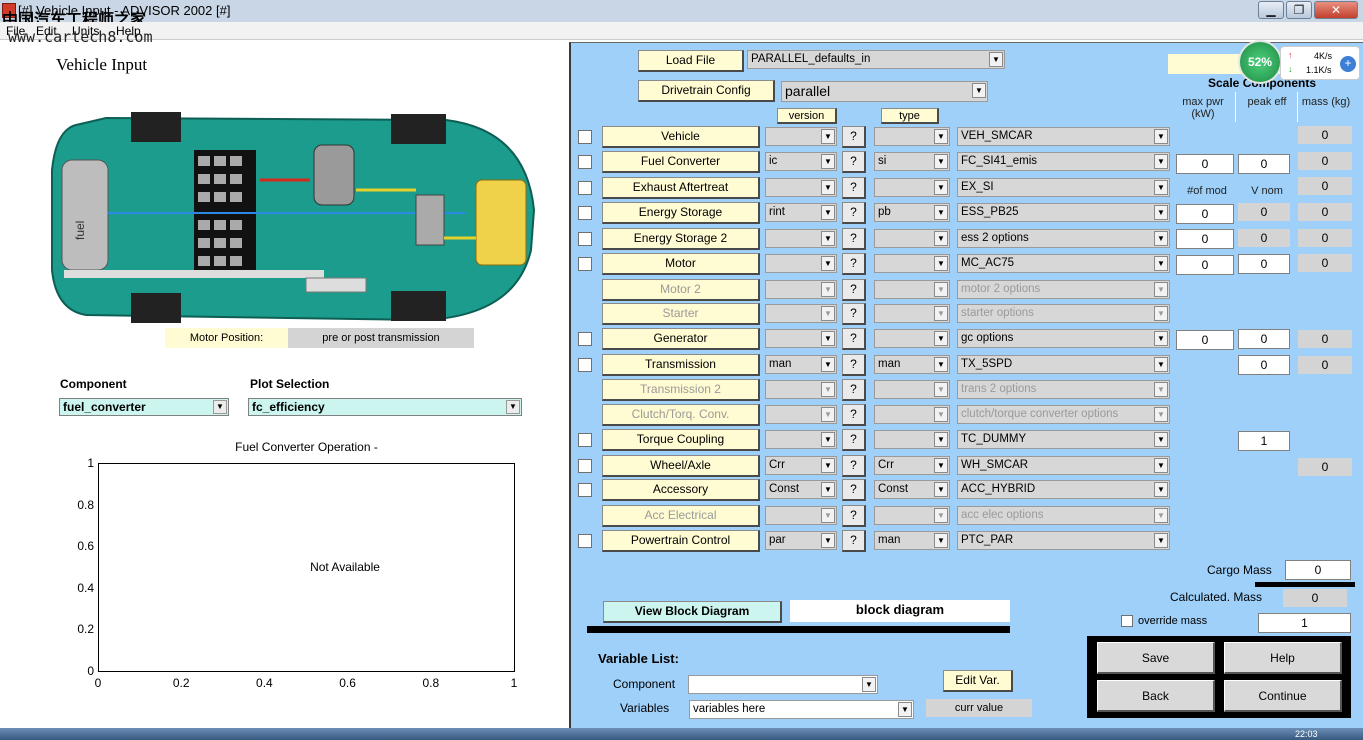 The width and height of the screenshot is (1363, 740). Describe the element at coordinates (1063, 389) in the screenshot. I see `component-file-select: trans 2 options ▼` at that location.